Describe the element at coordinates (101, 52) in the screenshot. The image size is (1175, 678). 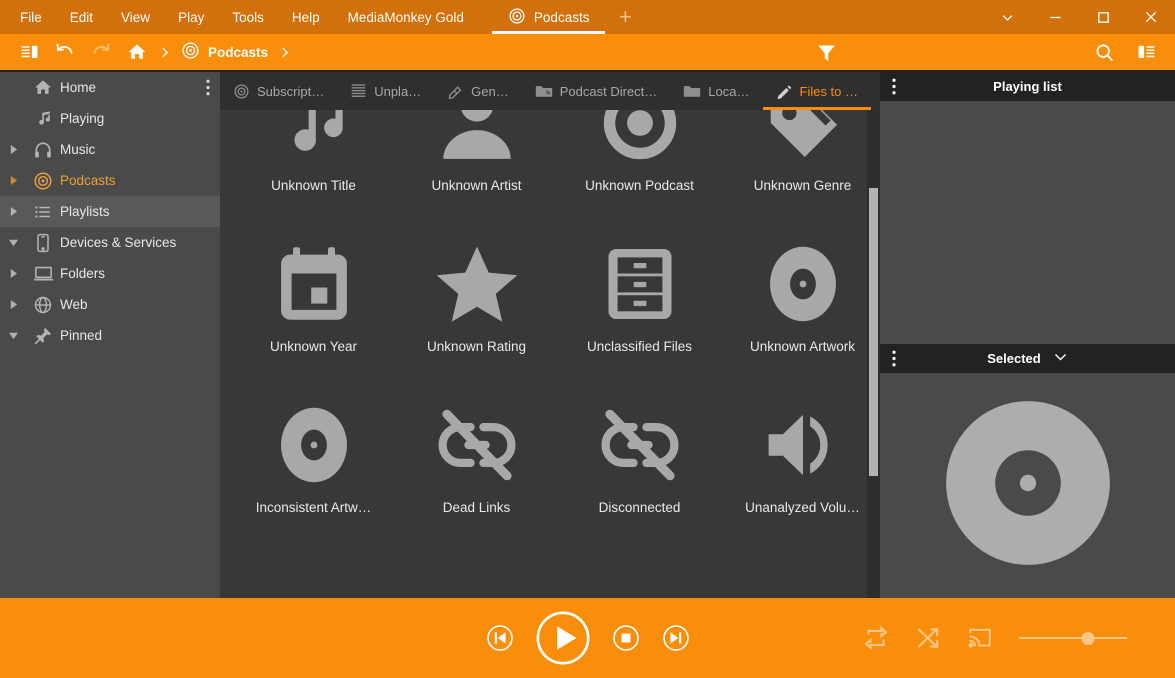
I see `redo-icon` at that location.